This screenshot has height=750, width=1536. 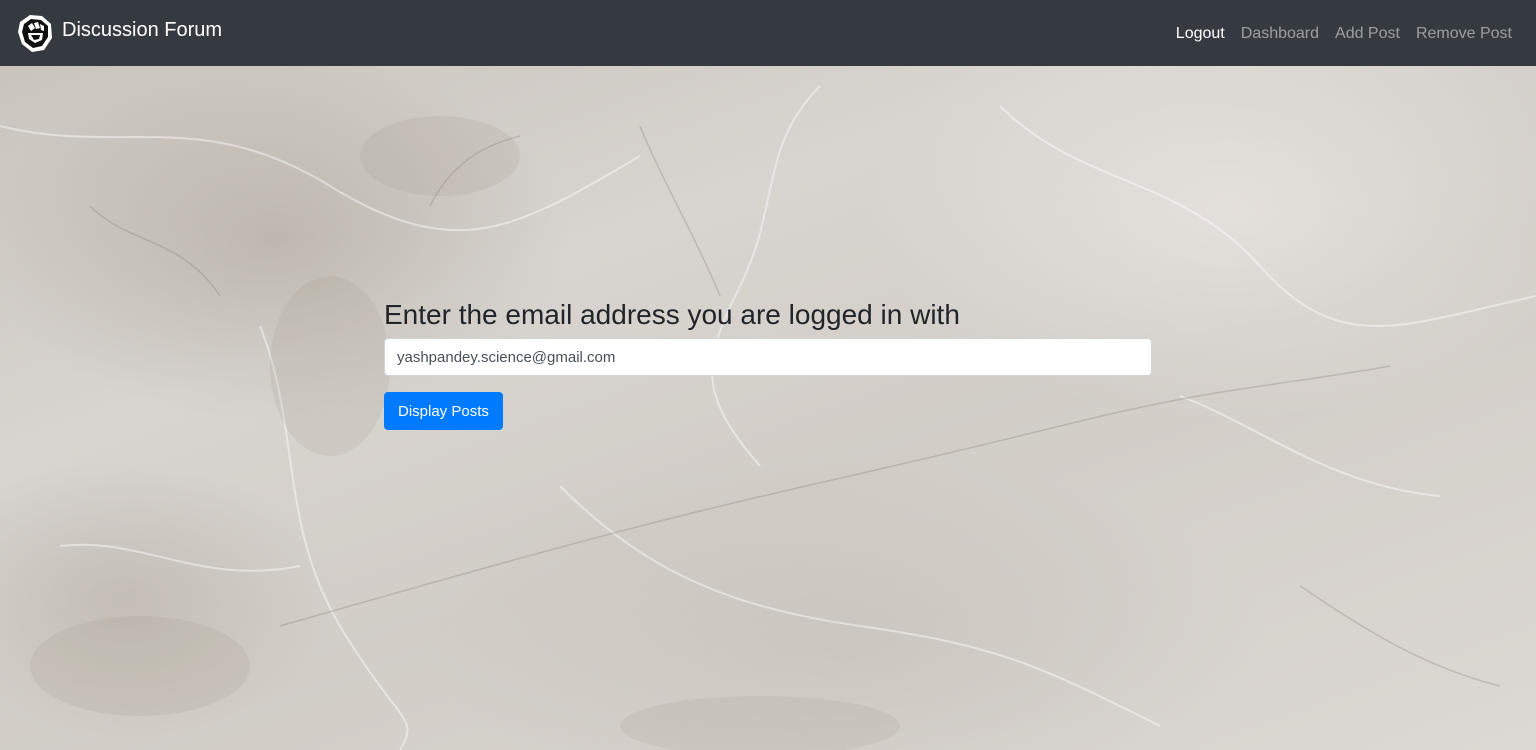 I want to click on nav-links: Logout Dashboard Add Post Remove Post, so click(x=1344, y=34).